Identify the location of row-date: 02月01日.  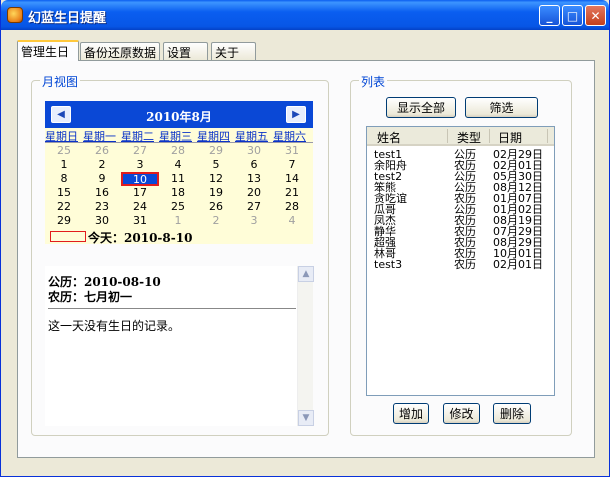
(518, 264).